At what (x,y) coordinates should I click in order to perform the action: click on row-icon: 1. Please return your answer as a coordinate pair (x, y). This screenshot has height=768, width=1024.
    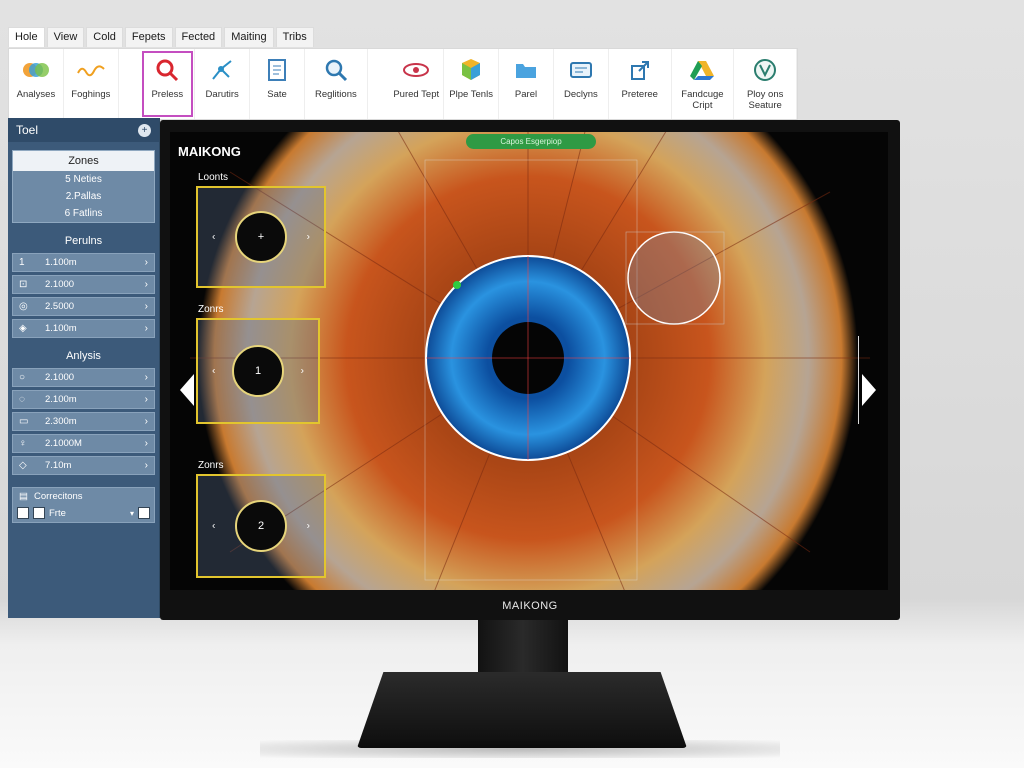
    Looking at the image, I should click on (22, 262).